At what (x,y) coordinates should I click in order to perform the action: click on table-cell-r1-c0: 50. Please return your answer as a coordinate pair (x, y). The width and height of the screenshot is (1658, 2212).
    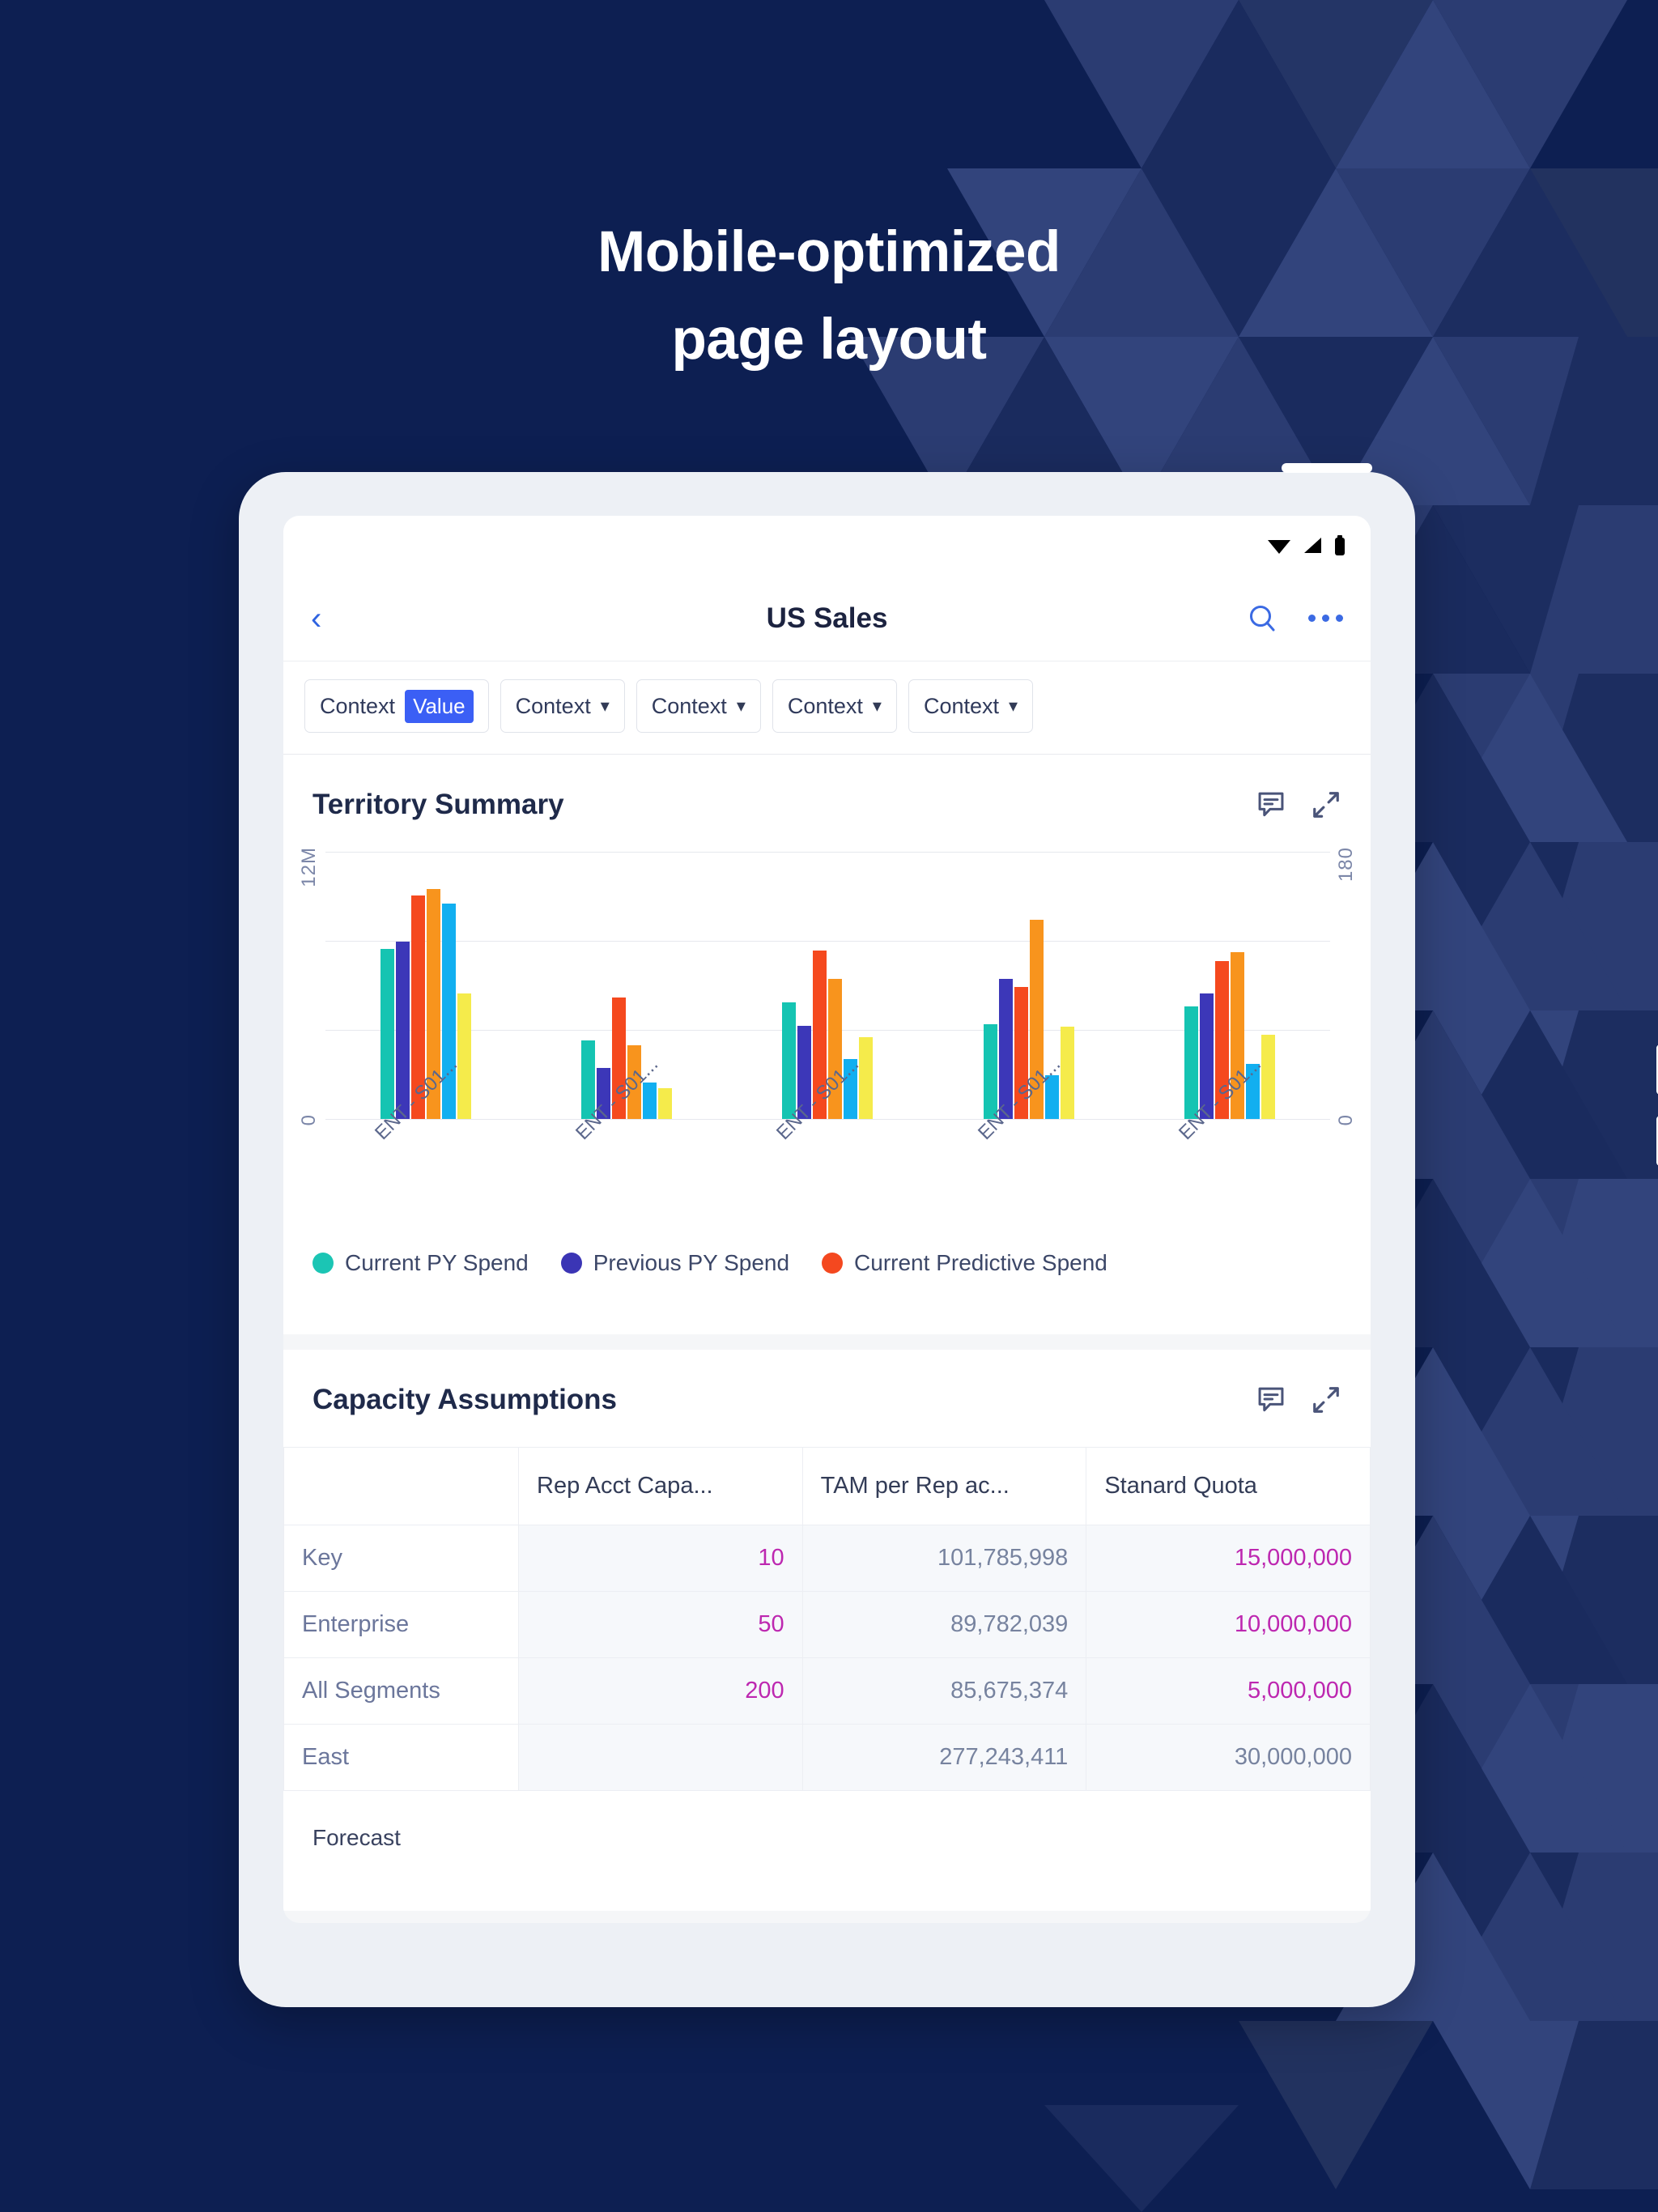
    Looking at the image, I should click on (660, 1624).